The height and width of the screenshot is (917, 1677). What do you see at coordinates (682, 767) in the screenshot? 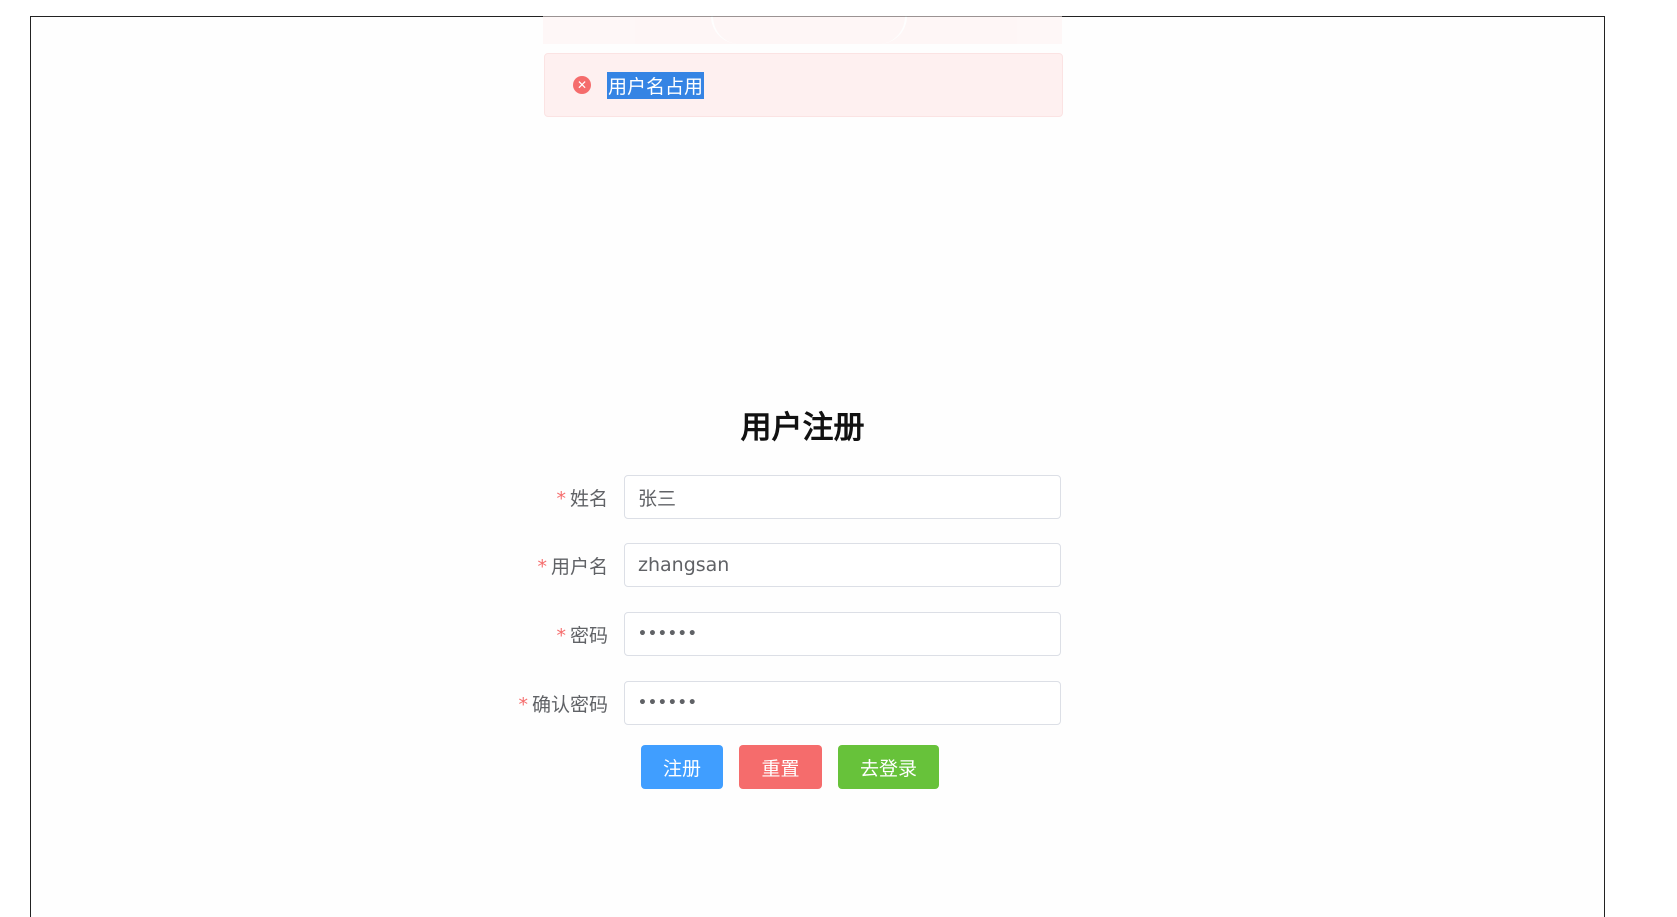
I see `register-button: 注册` at bounding box center [682, 767].